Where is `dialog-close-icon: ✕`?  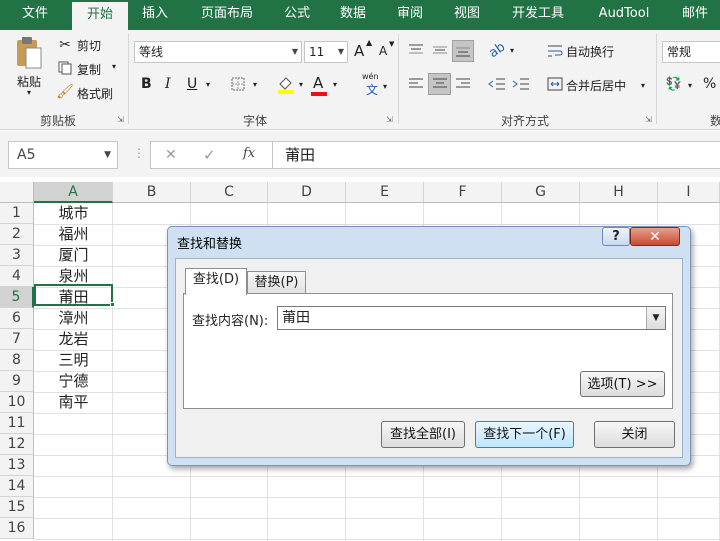 dialog-close-icon: ✕ is located at coordinates (655, 236).